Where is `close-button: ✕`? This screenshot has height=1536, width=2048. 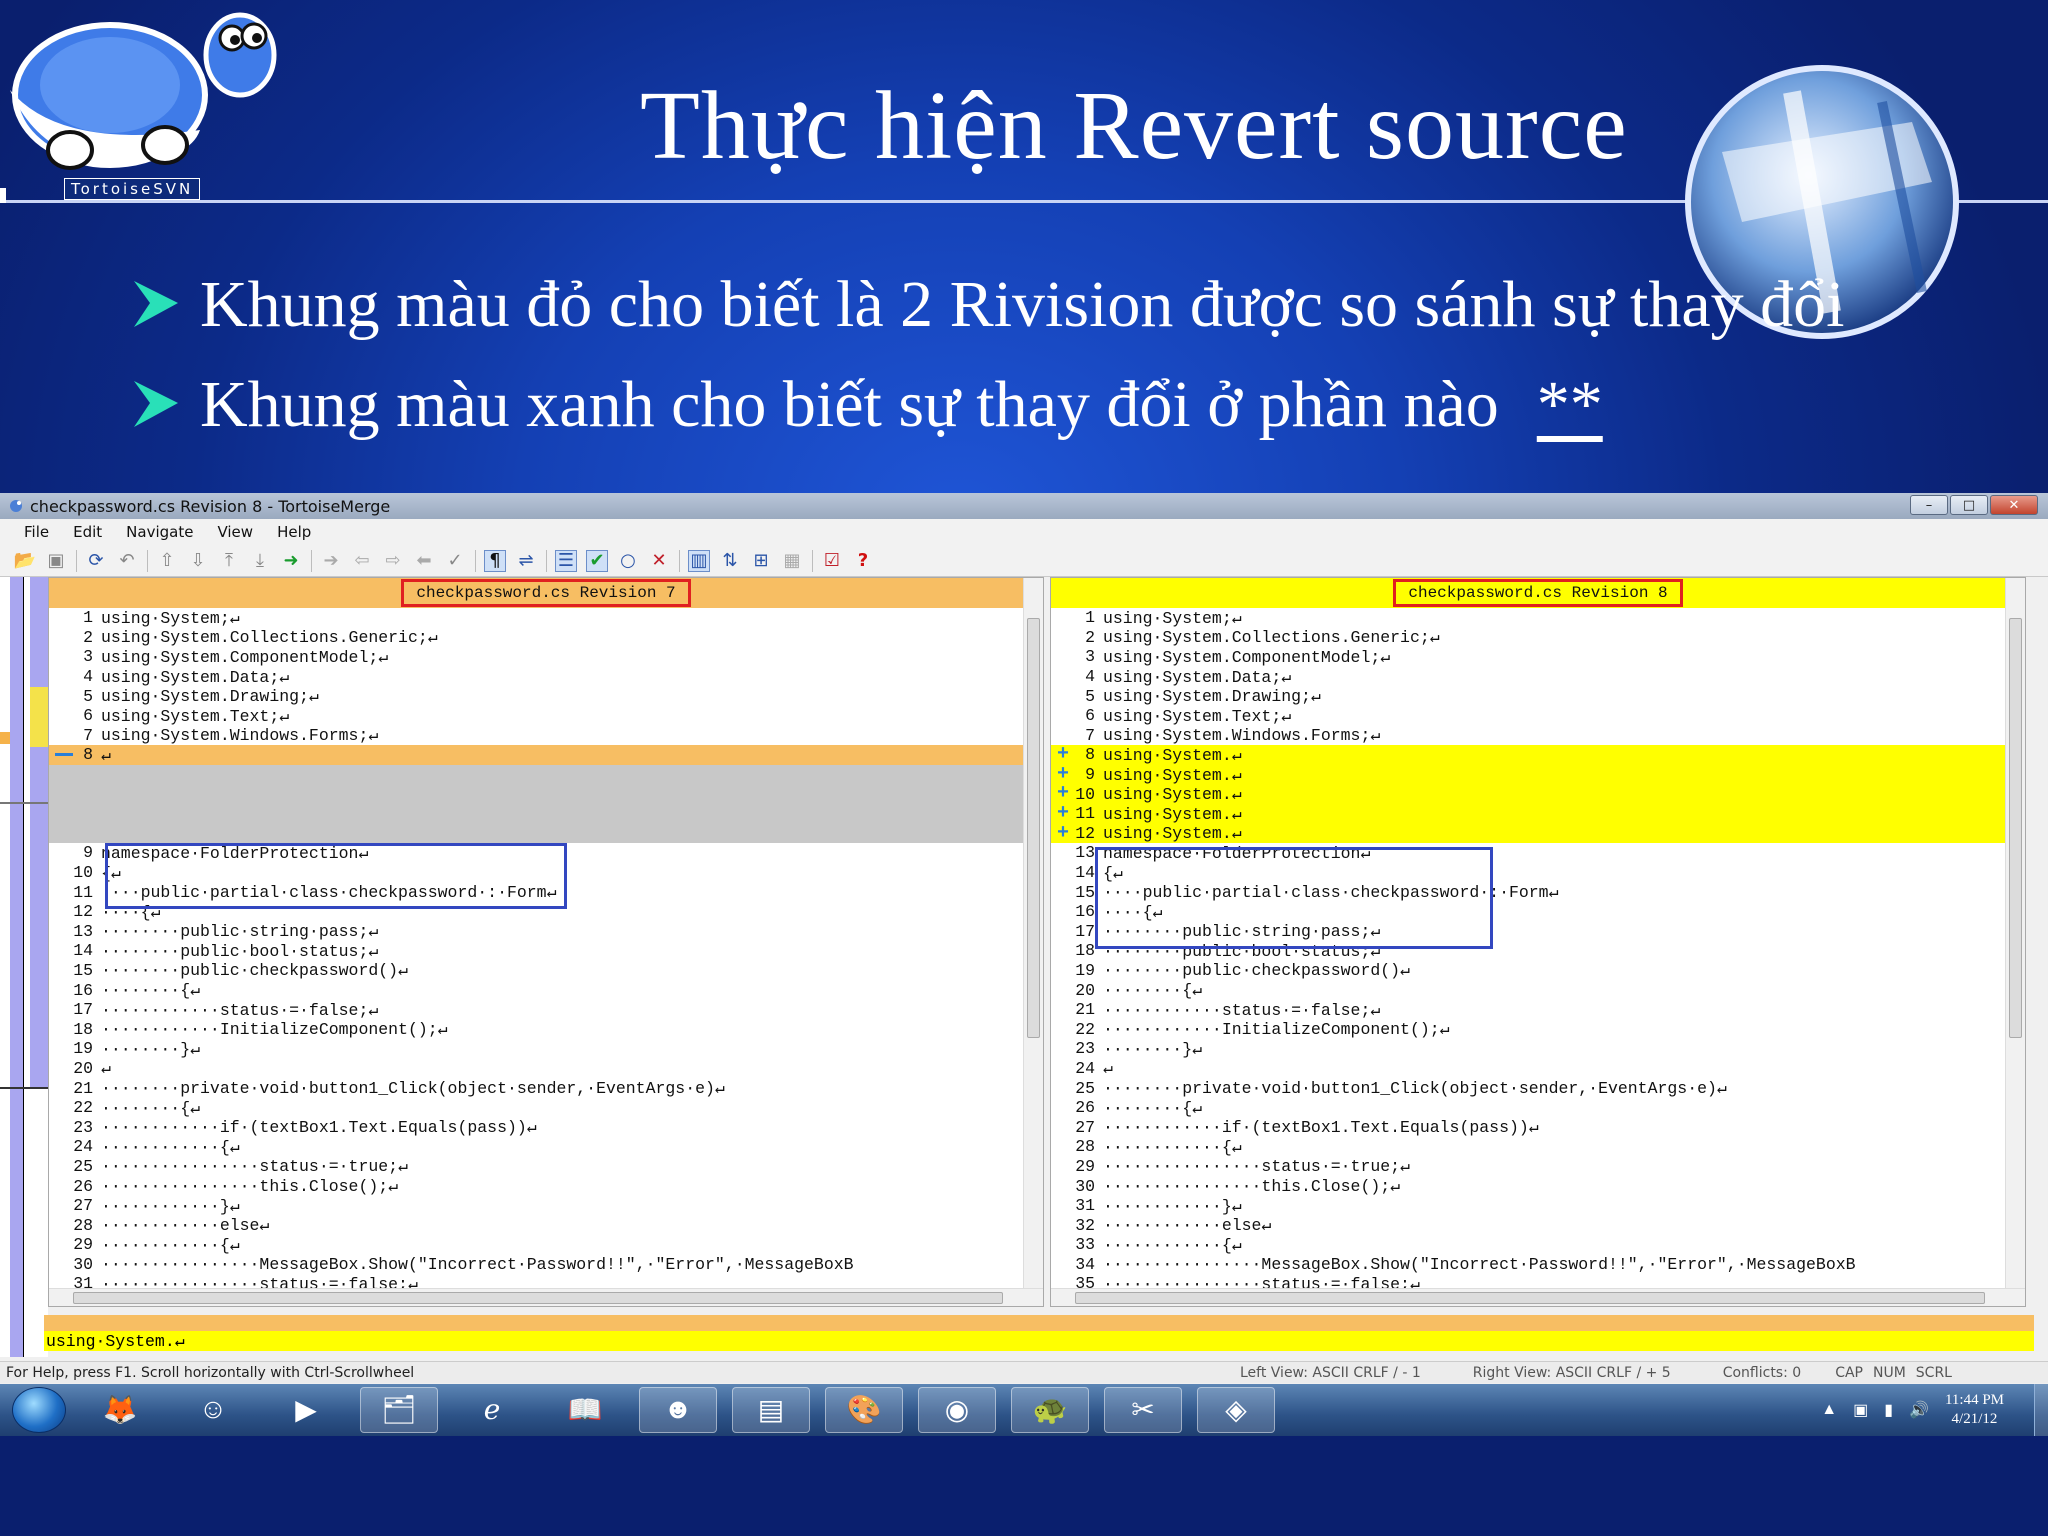 close-button: ✕ is located at coordinates (2014, 505).